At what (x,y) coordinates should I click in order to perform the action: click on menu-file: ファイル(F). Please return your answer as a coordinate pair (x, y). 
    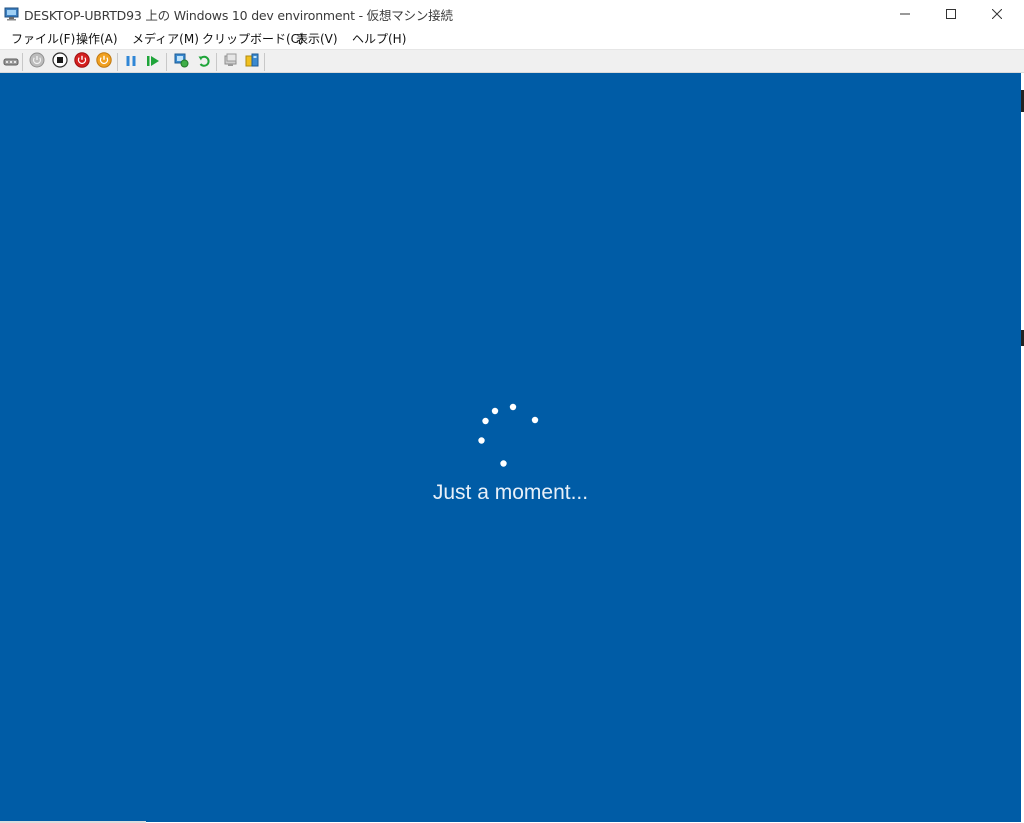
    Looking at the image, I should click on (43, 38).